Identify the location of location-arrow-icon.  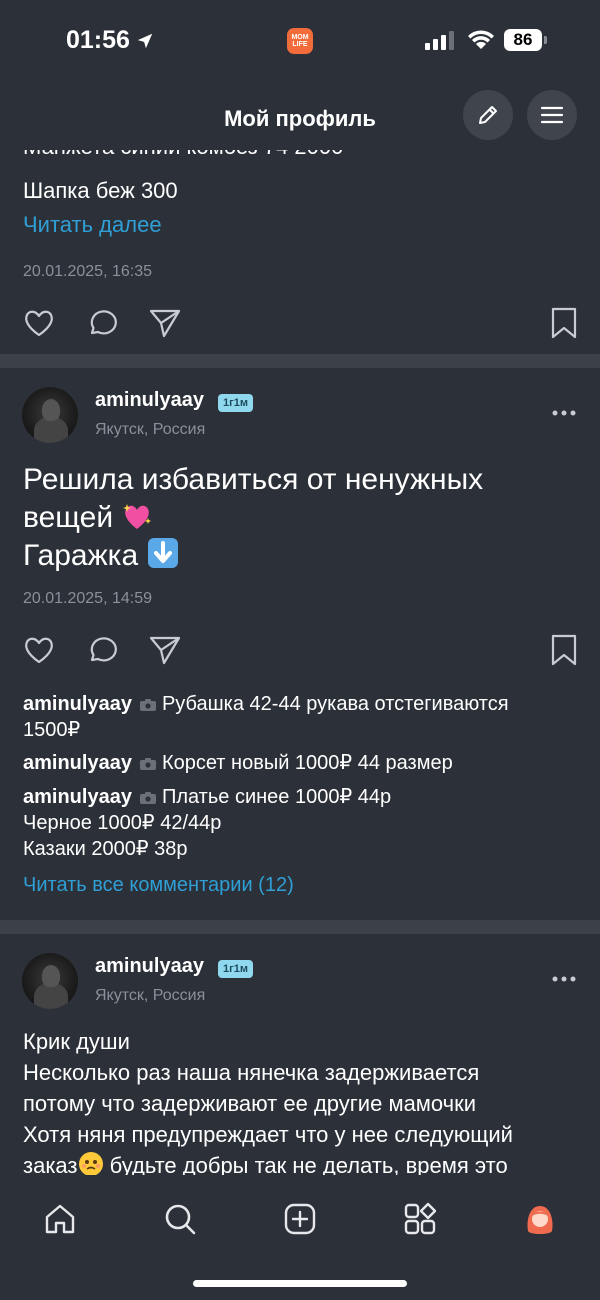
(145, 40).